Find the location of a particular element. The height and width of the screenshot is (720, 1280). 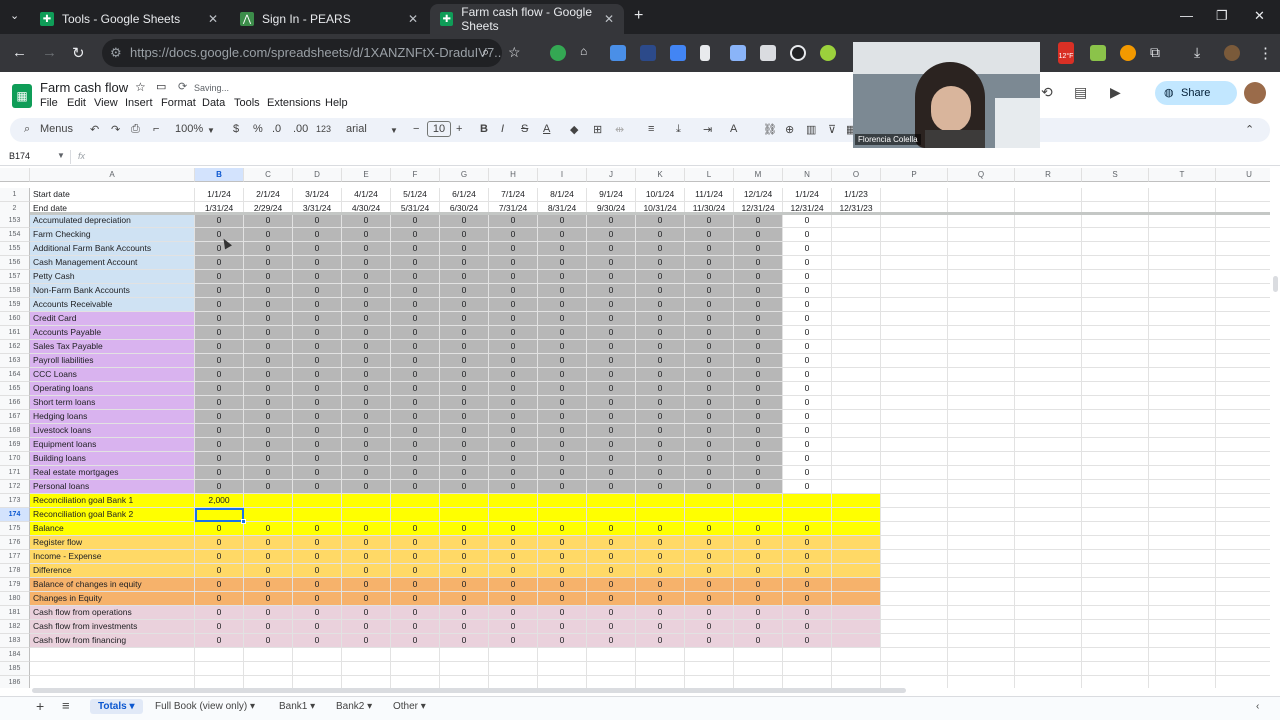

all-sheets-icon: ≡ is located at coordinates (66, 705).